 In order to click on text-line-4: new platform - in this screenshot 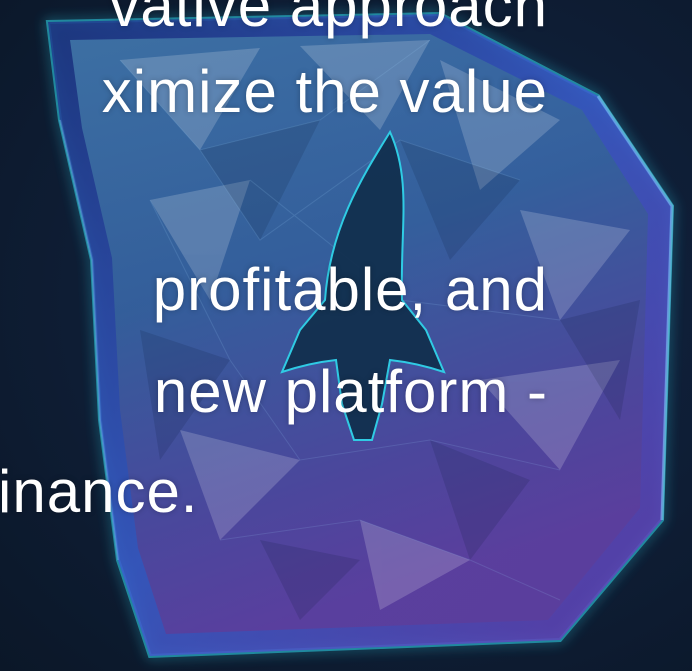, I will do `click(350, 391)`.